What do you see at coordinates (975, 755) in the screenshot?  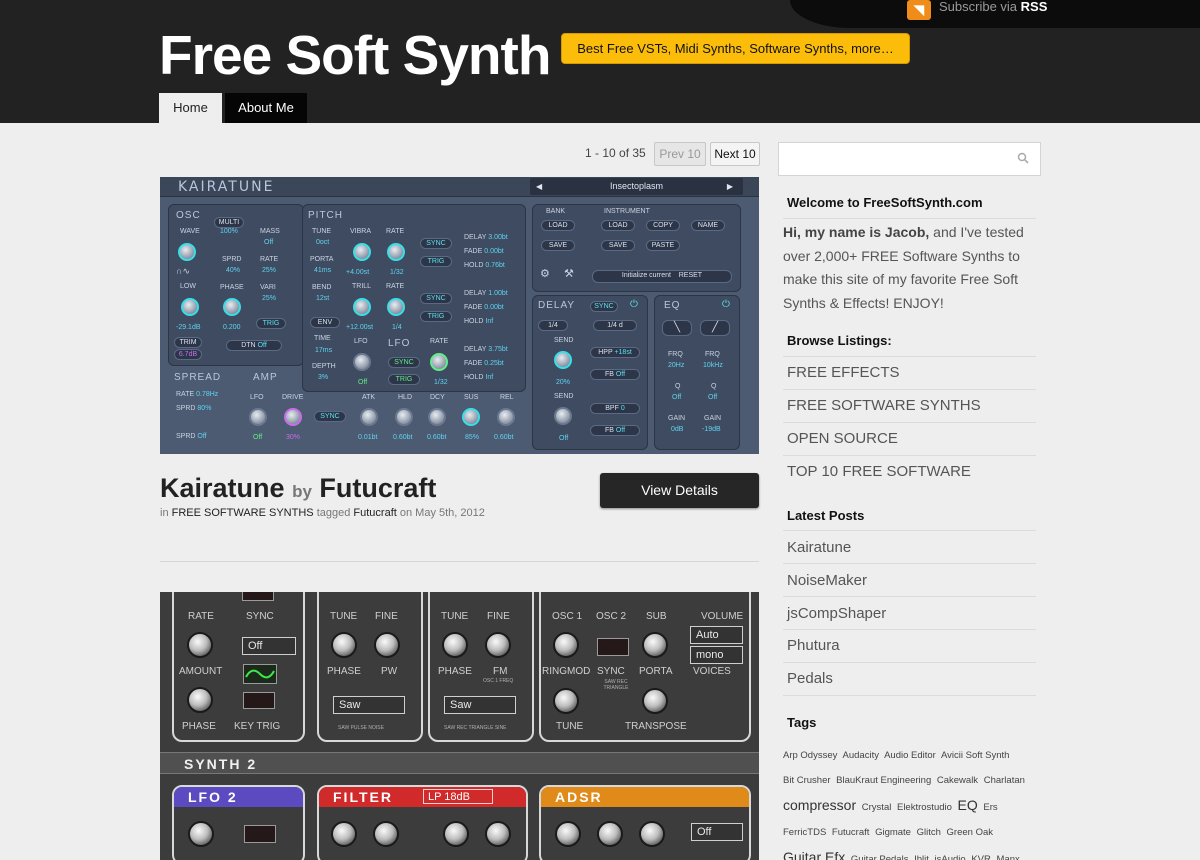 I see `tag-link: Avicii Soft Synth` at bounding box center [975, 755].